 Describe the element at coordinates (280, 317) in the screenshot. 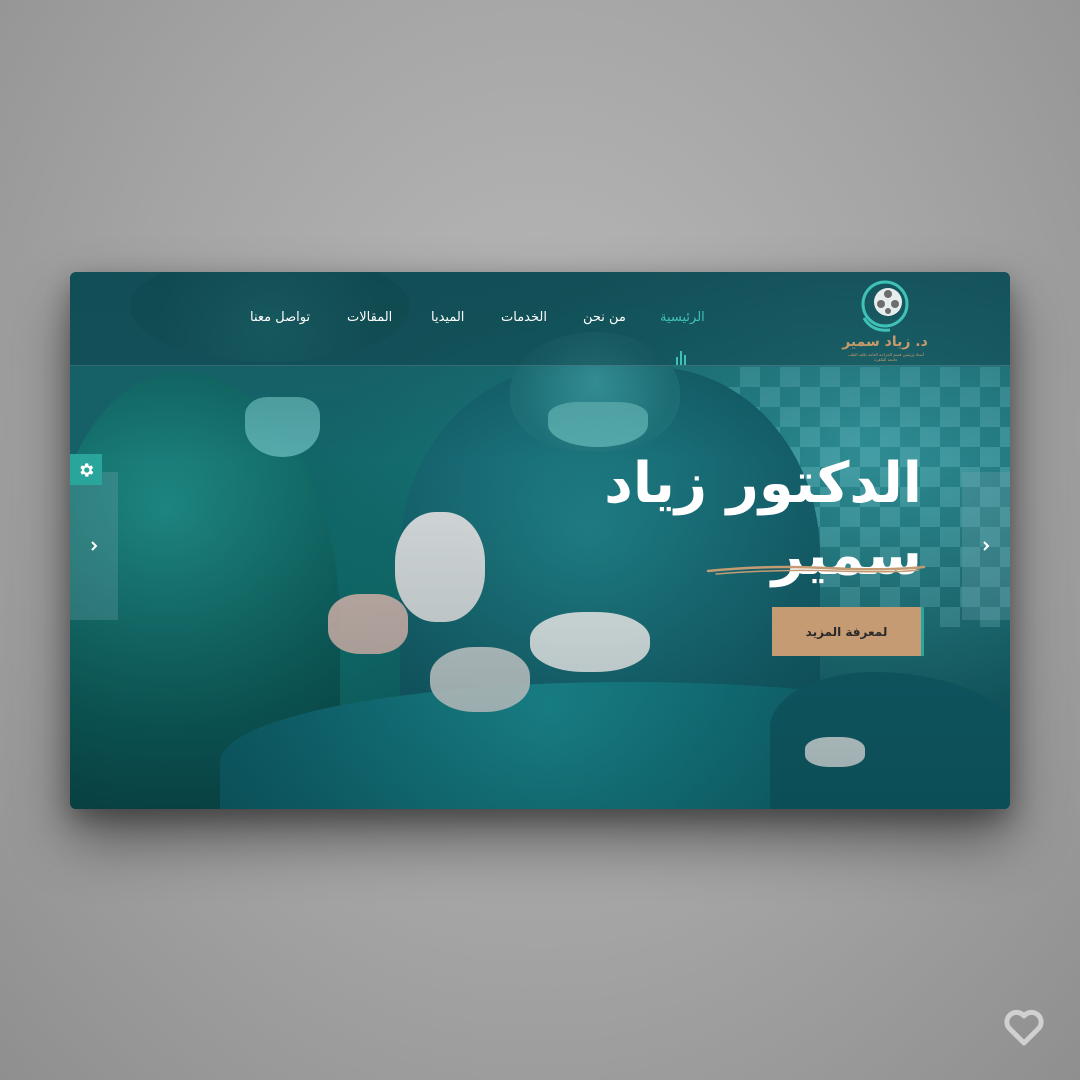

I see `nav-item-contact: تواصل معنا` at that location.